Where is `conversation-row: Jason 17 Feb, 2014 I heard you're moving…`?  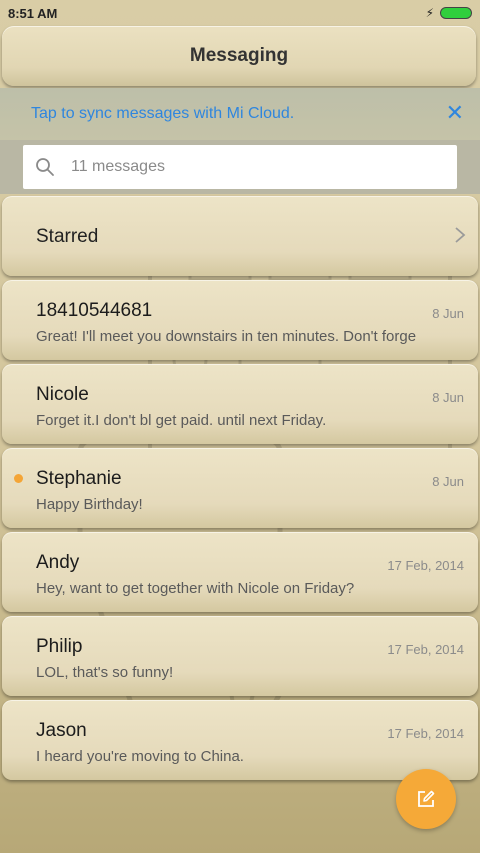 conversation-row: Jason 17 Feb, 2014 I heard you're moving… is located at coordinates (240, 740).